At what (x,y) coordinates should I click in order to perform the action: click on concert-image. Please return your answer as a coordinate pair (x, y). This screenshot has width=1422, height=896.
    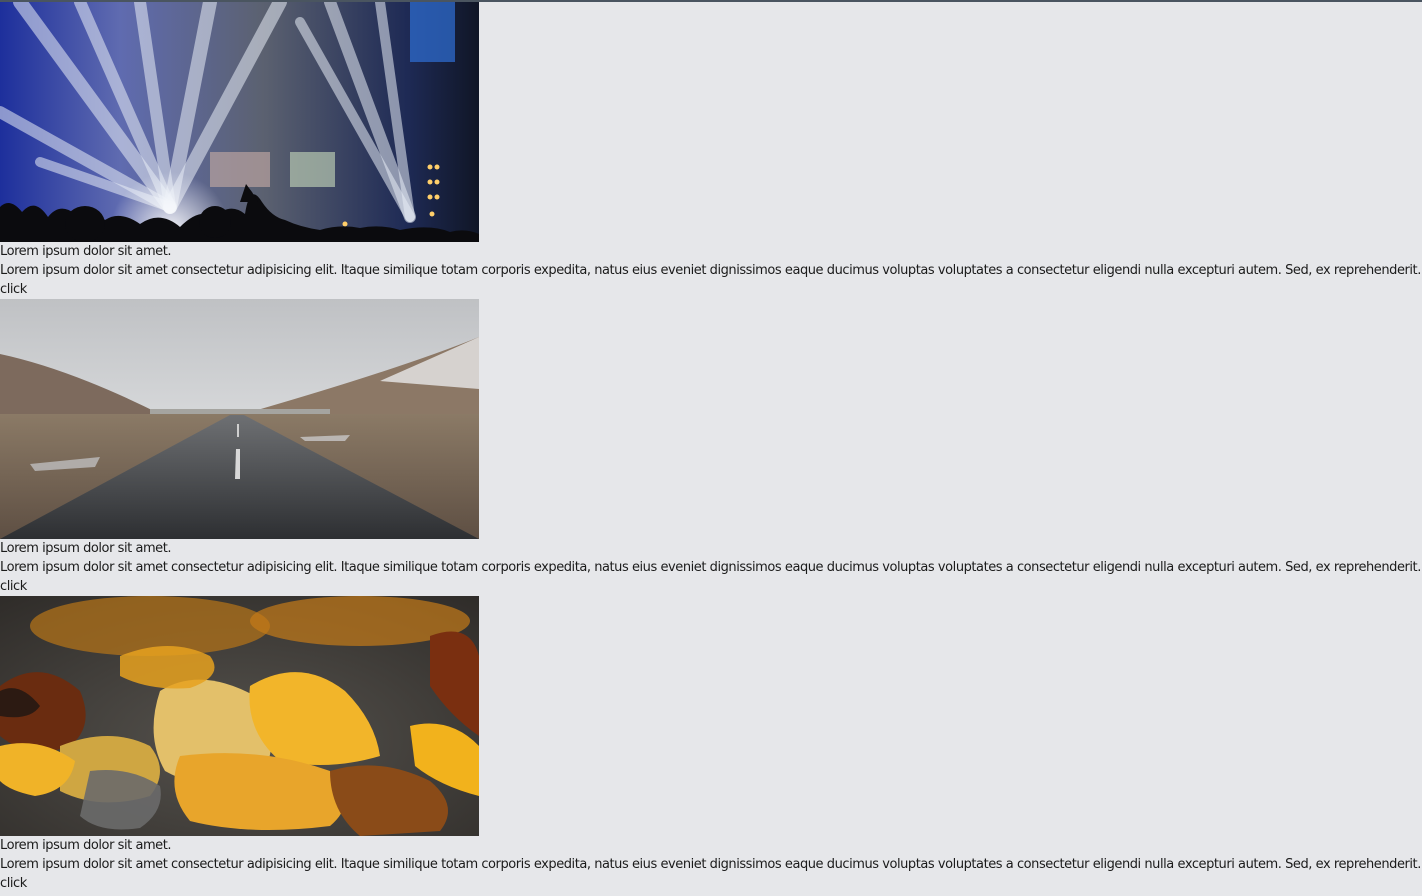
    Looking at the image, I should click on (239, 122).